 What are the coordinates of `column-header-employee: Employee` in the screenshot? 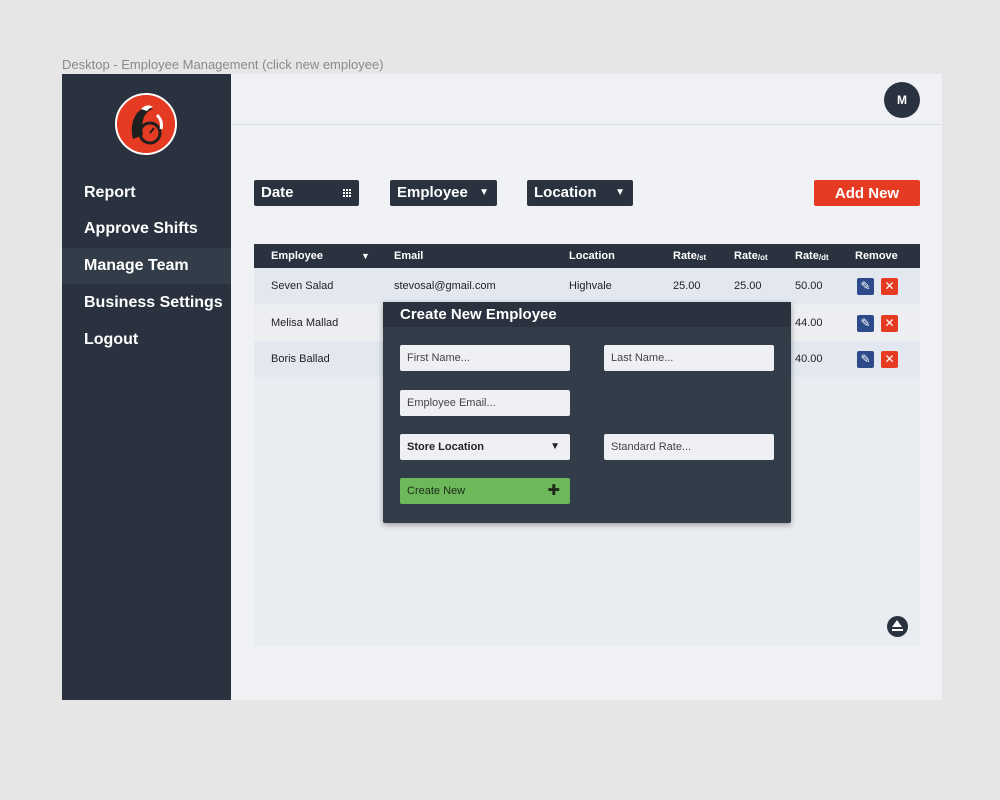 It's located at (297, 256).